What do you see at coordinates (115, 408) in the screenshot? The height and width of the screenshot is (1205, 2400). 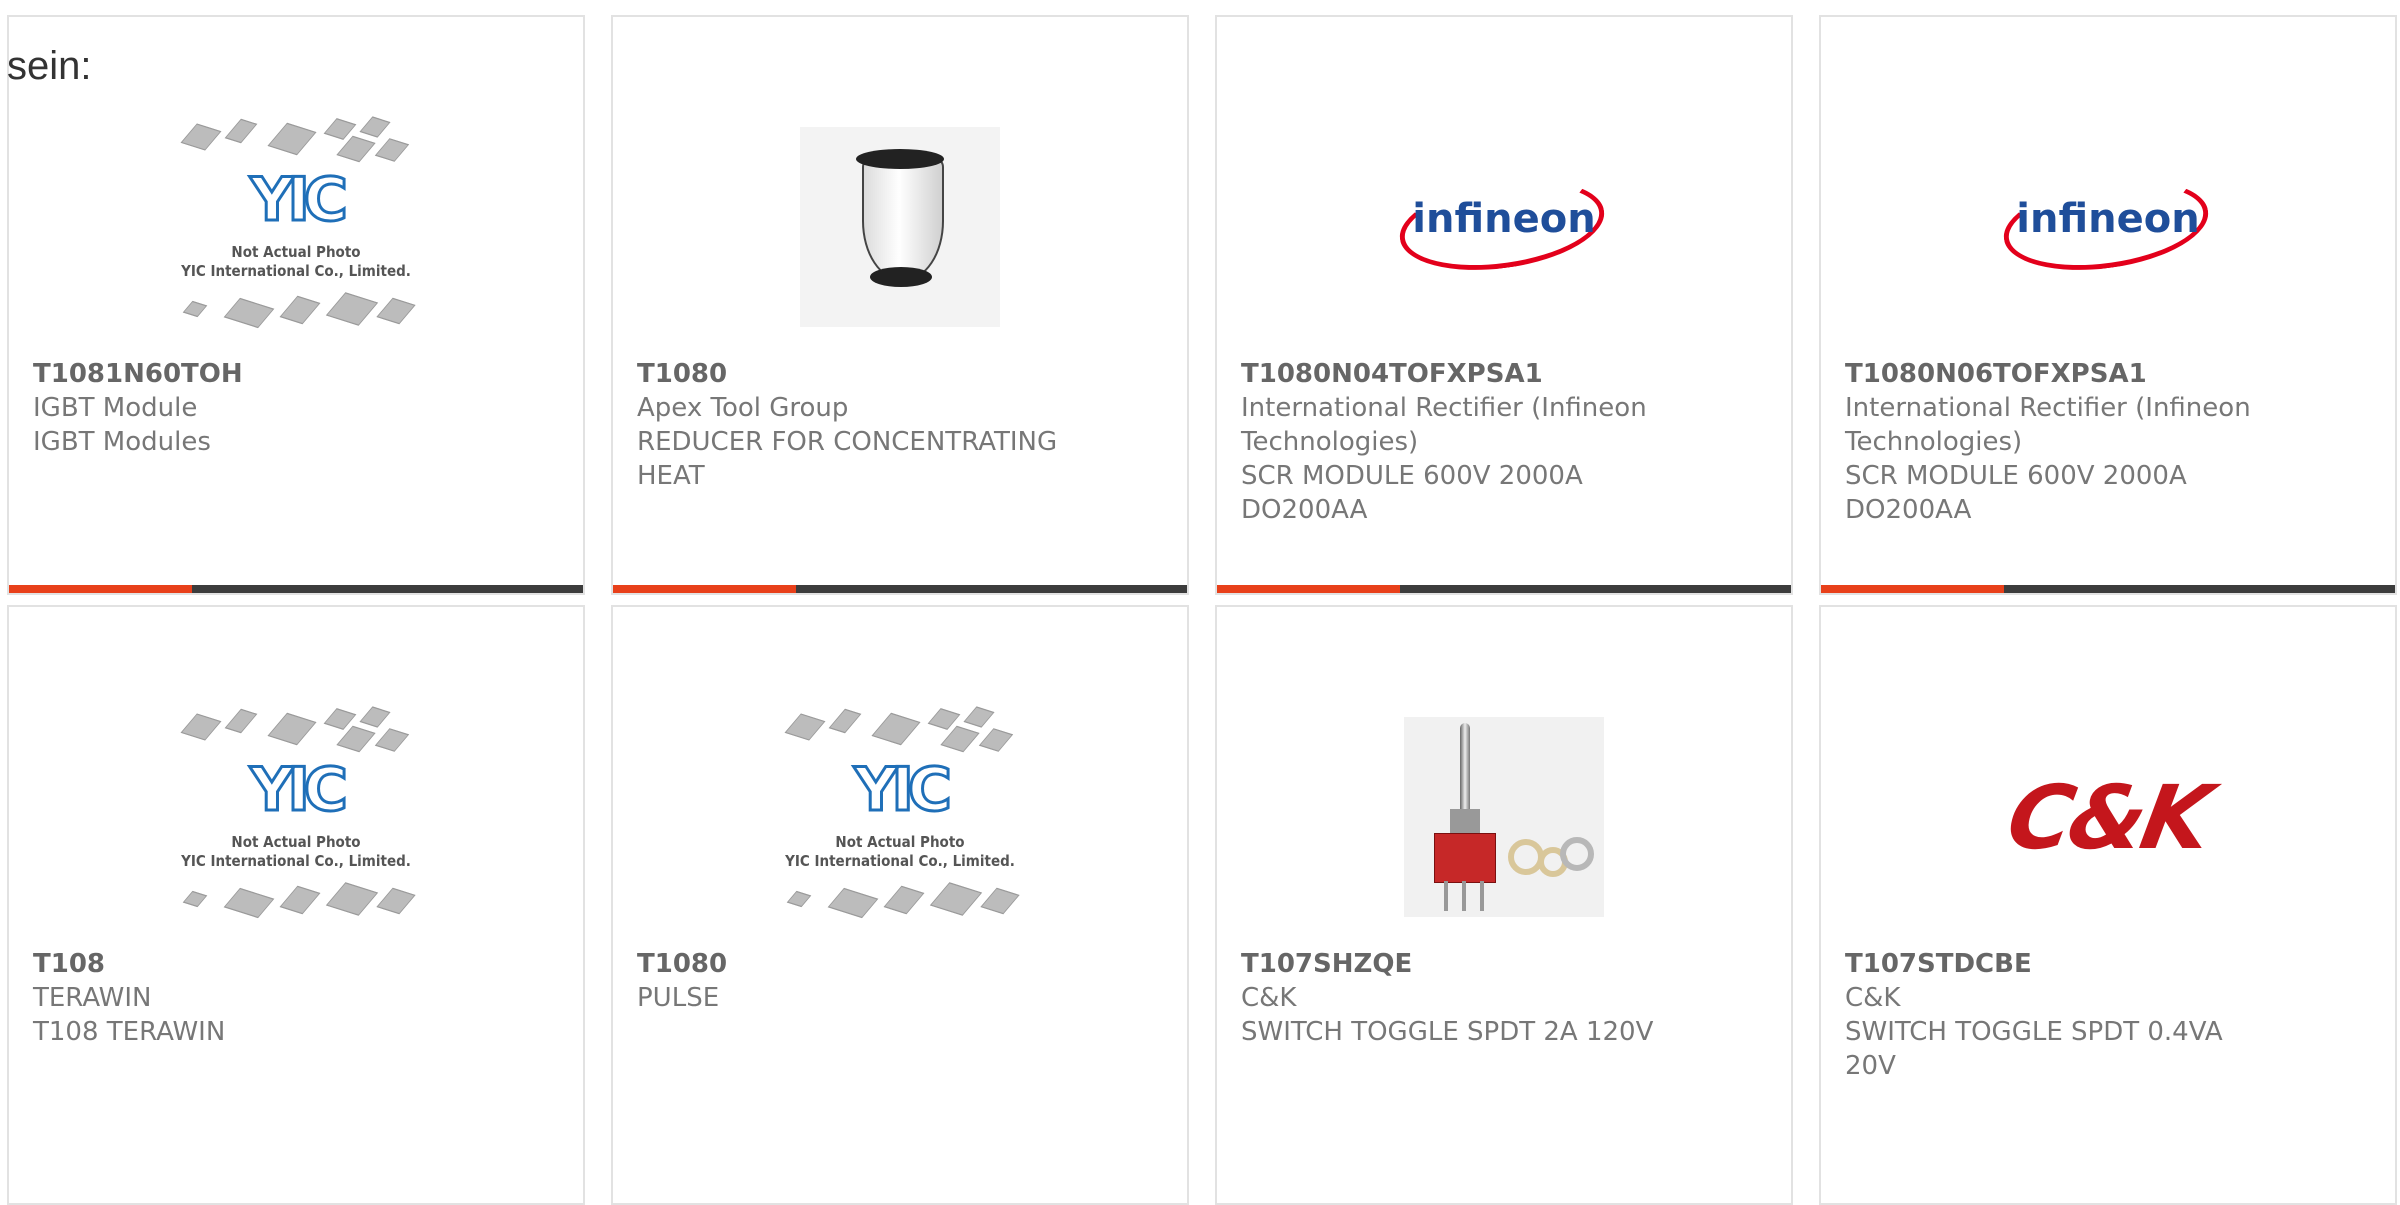 I see `product-line: IGBT Module` at bounding box center [115, 408].